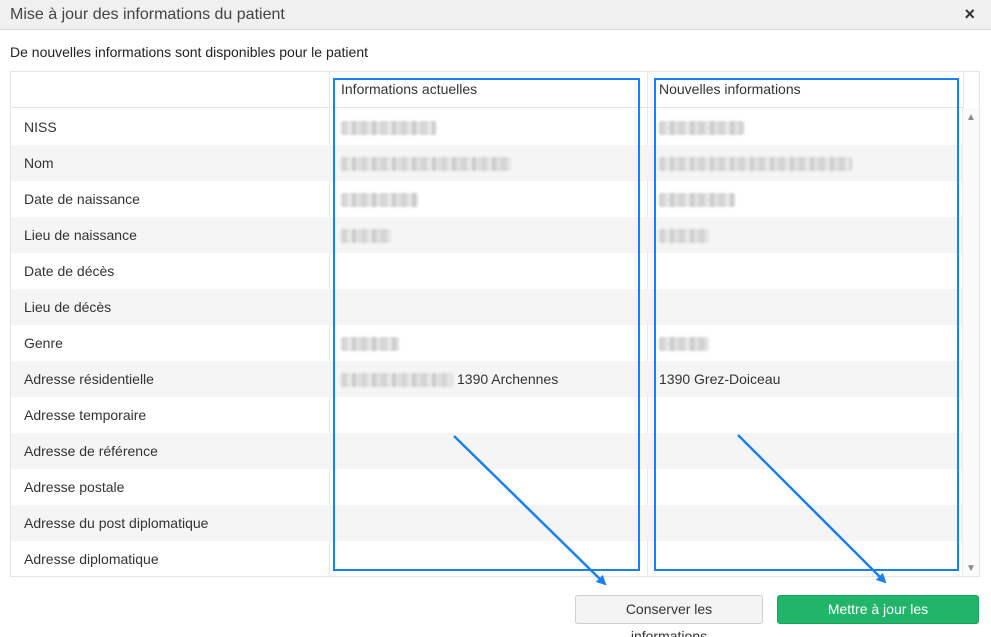 The height and width of the screenshot is (637, 991). Describe the element at coordinates (68, 307) in the screenshot. I see `row-label: Lieu de décès` at that location.